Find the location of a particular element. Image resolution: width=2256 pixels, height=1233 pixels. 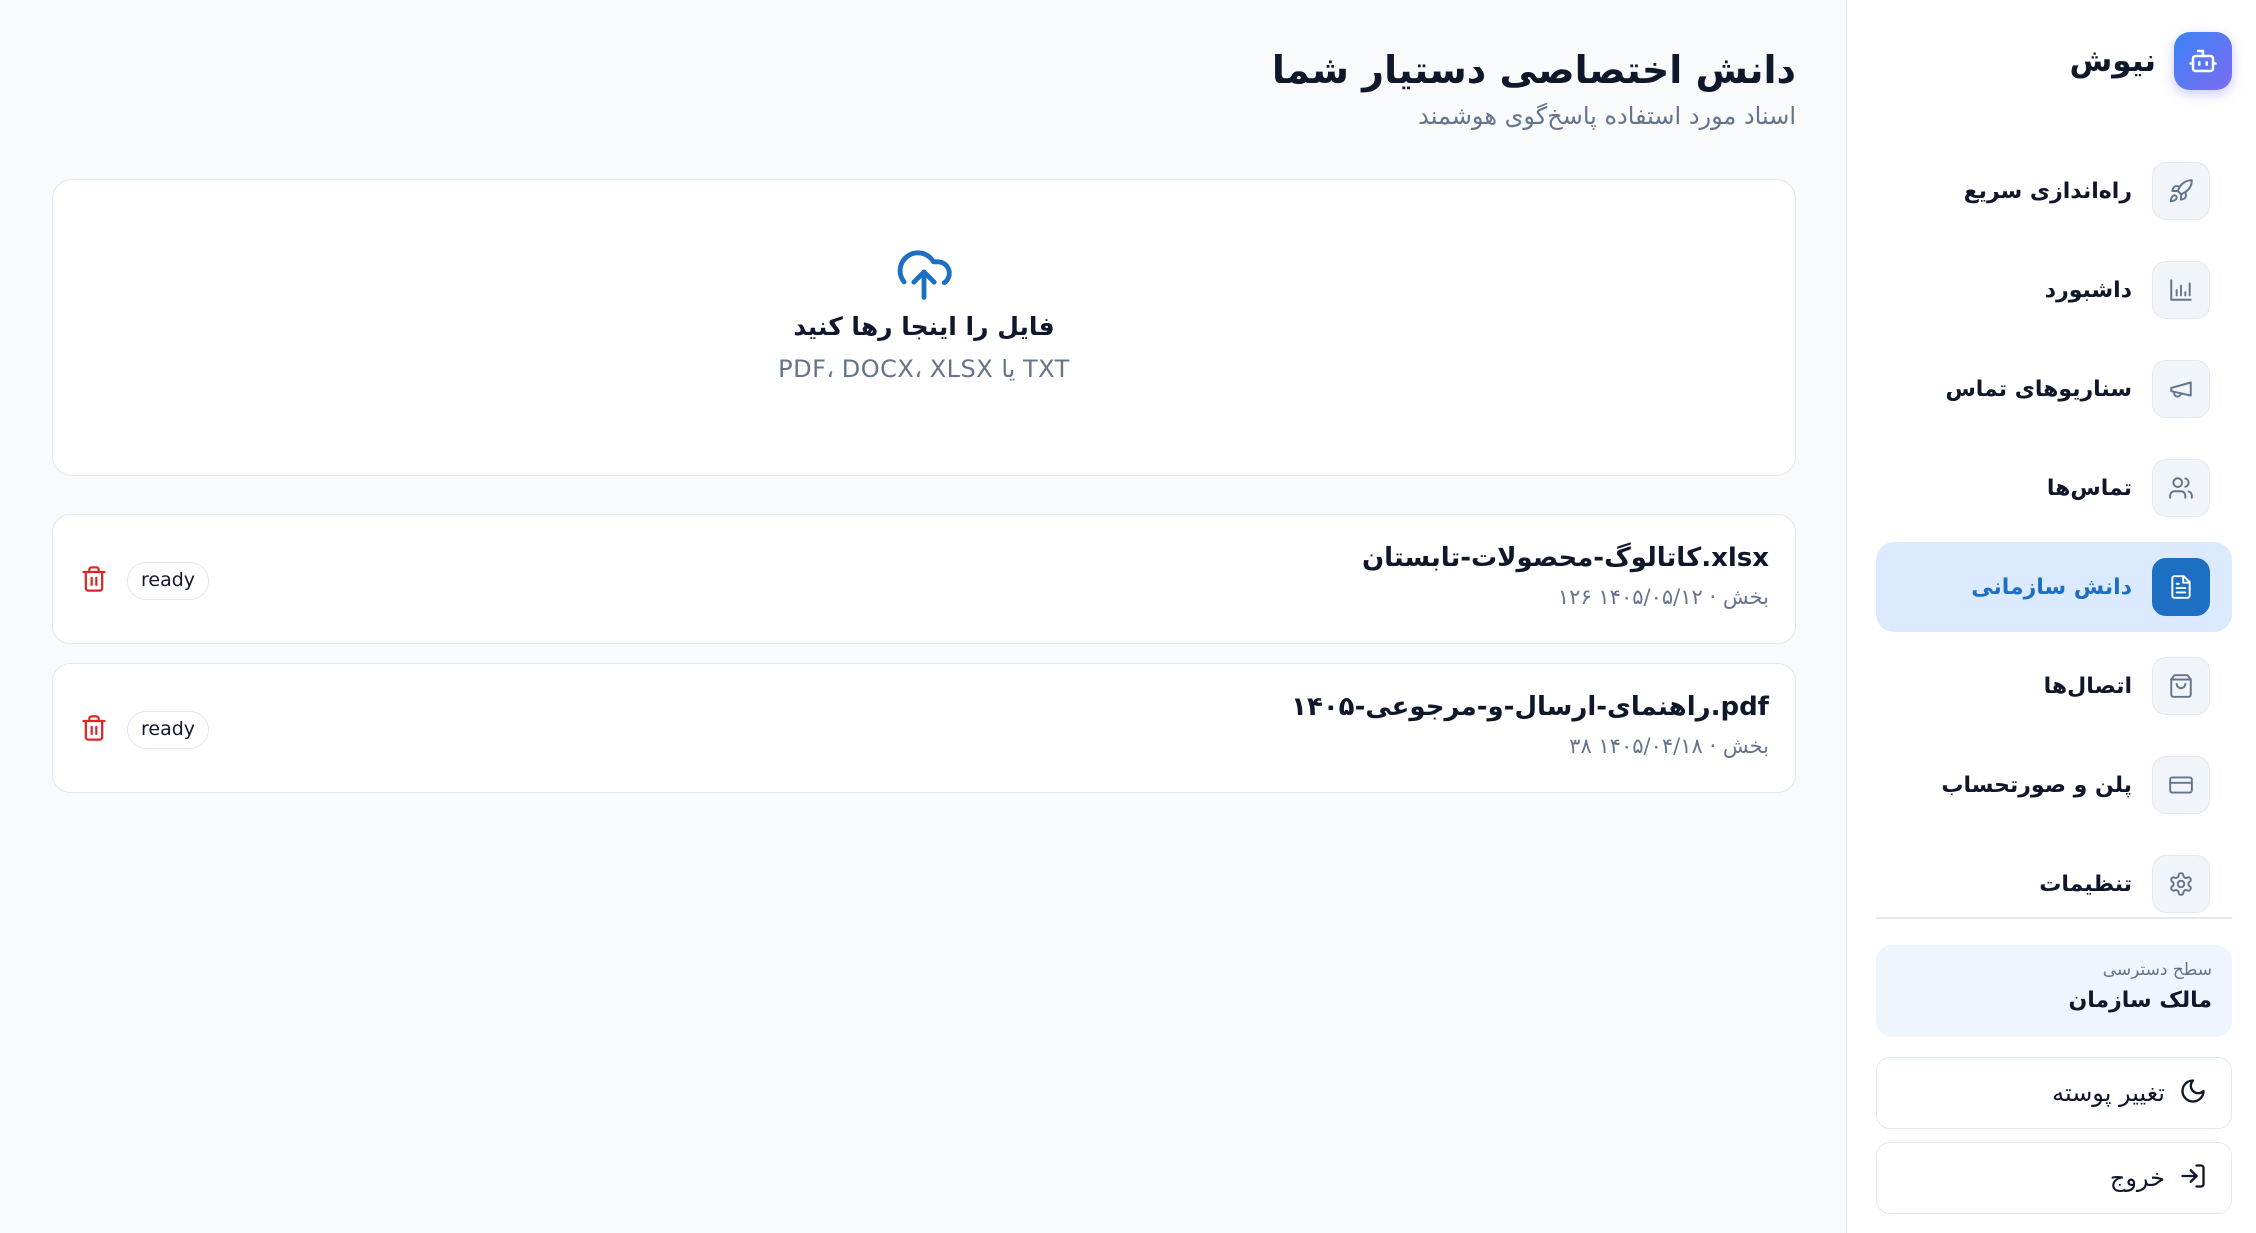

sidebar-item-knowledge: دانش سازمانی is located at coordinates (2054, 587).